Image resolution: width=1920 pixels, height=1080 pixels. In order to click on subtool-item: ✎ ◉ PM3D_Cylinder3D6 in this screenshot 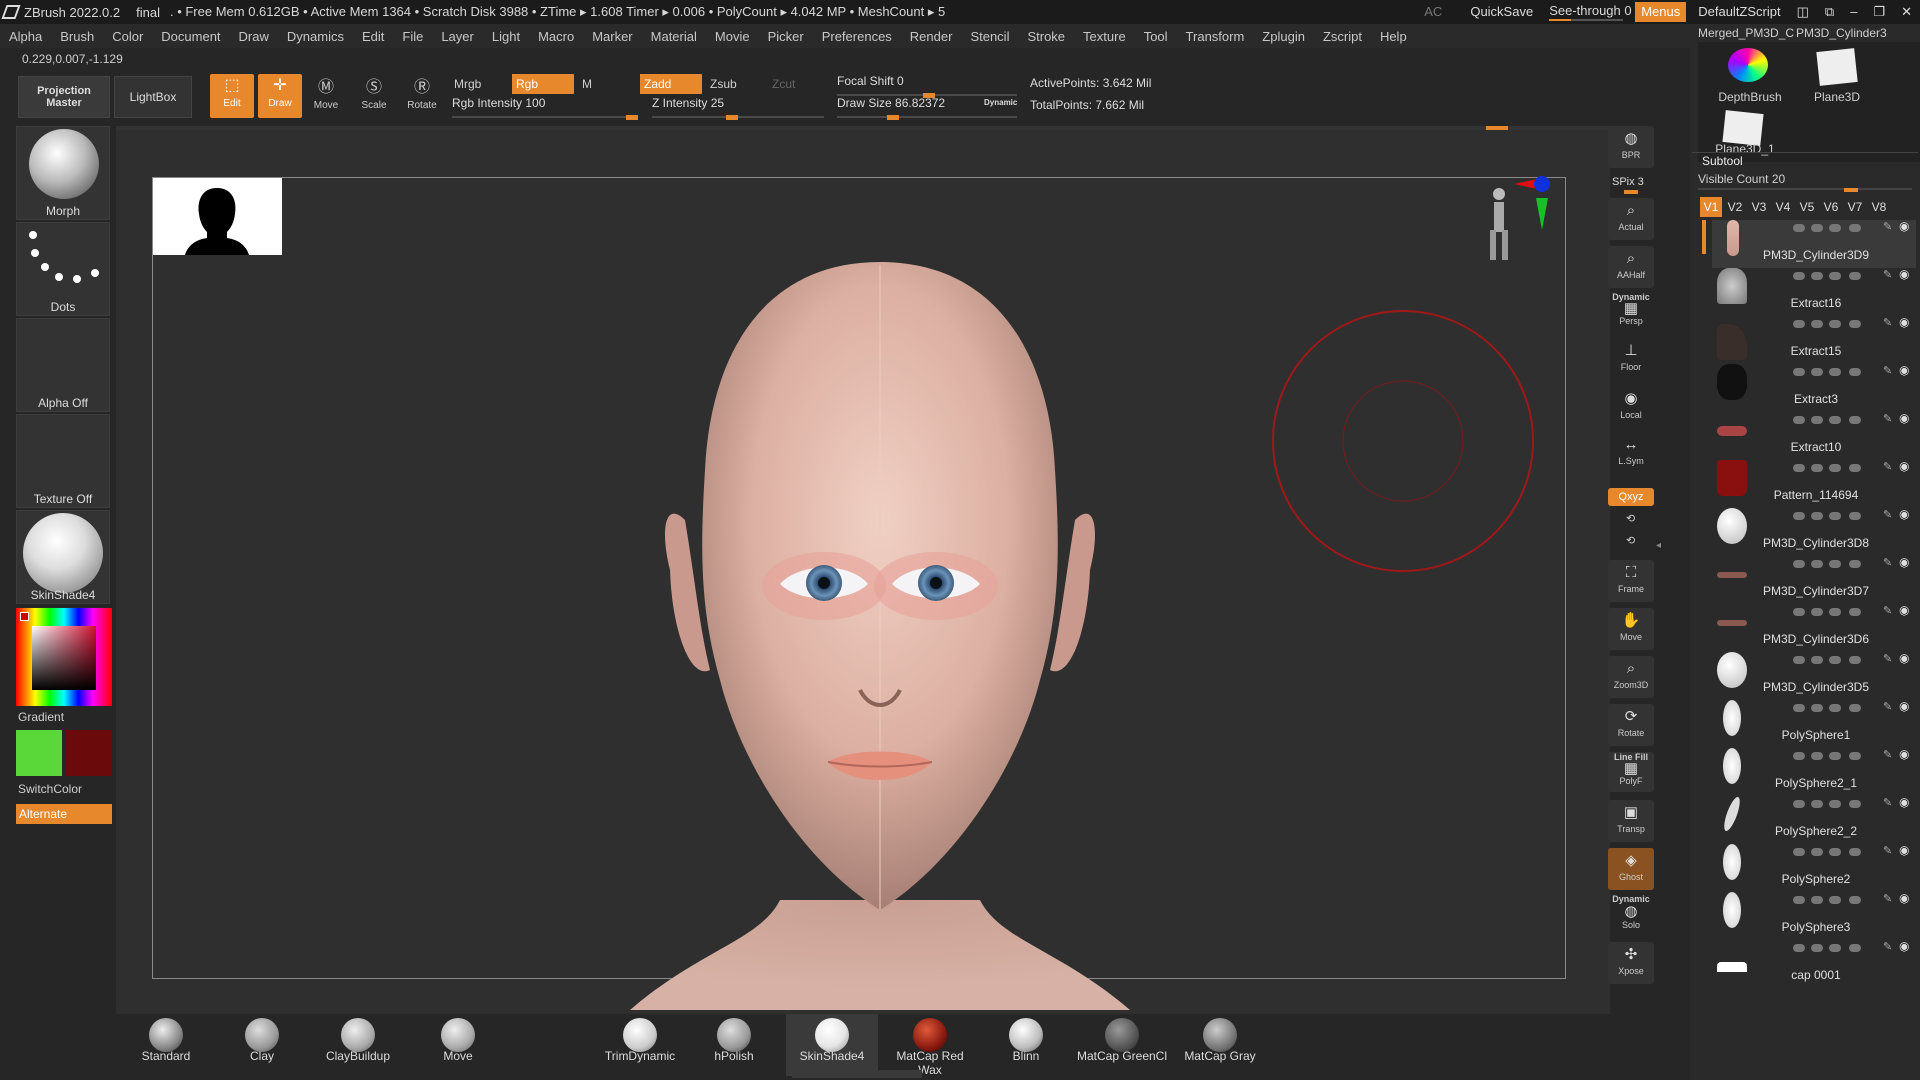, I will do `click(1816, 627)`.